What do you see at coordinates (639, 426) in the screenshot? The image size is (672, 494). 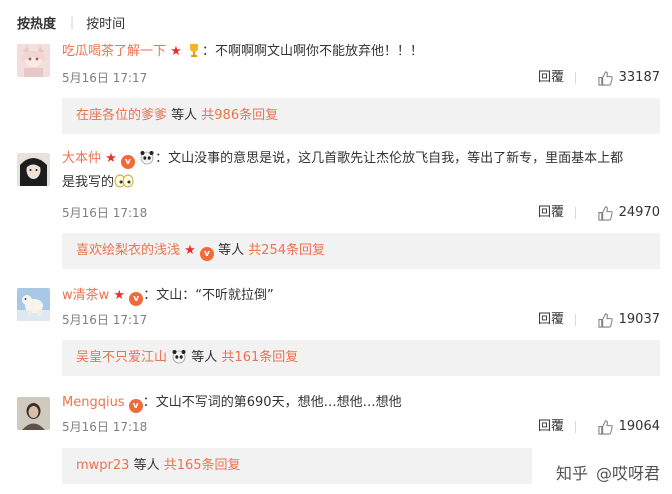 I see `like-count: 19064` at bounding box center [639, 426].